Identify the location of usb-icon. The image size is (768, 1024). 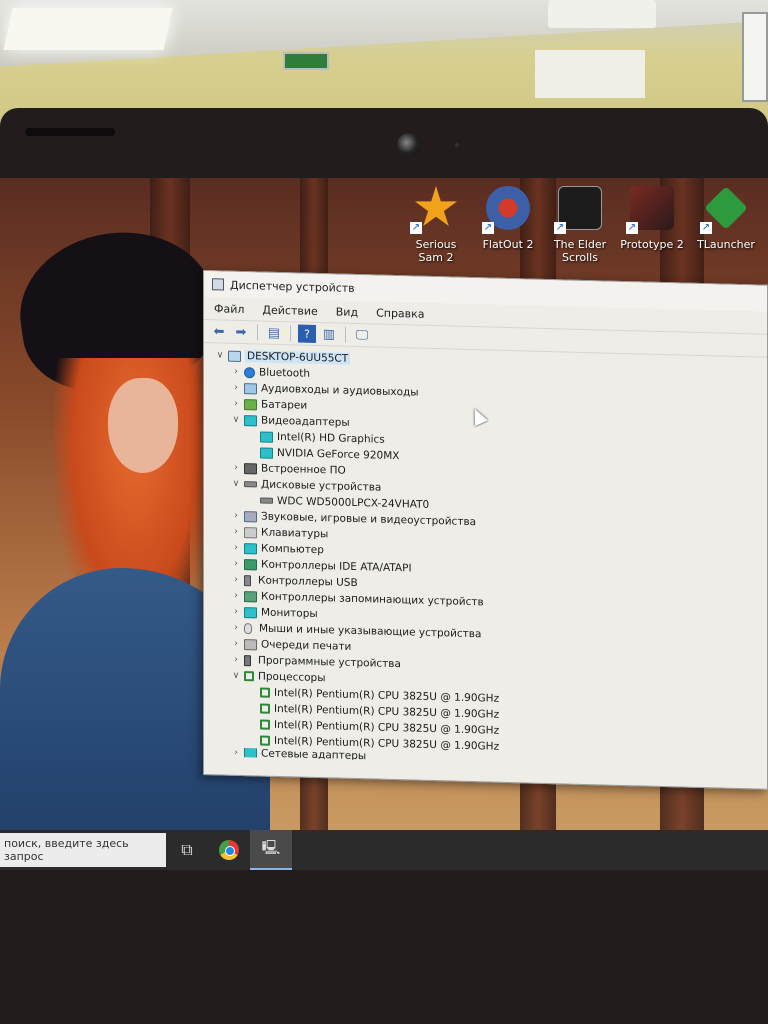
(247, 580).